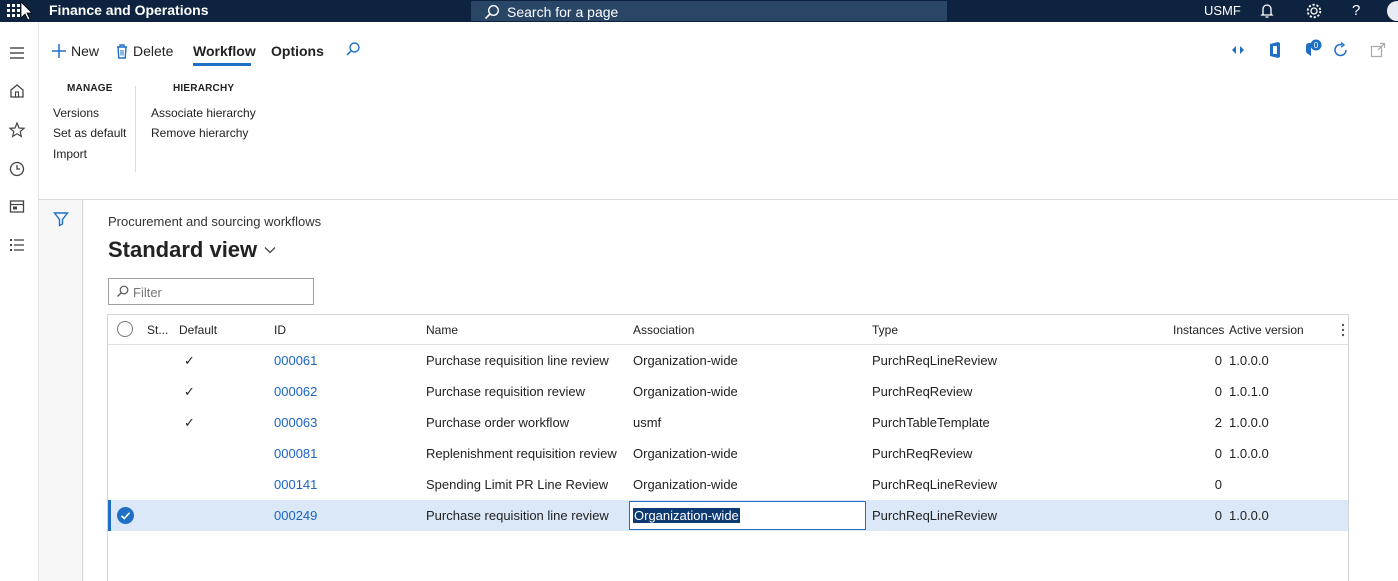 This screenshot has height=581, width=1398. I want to click on workflow-name: Purchase order workflow, so click(498, 422).